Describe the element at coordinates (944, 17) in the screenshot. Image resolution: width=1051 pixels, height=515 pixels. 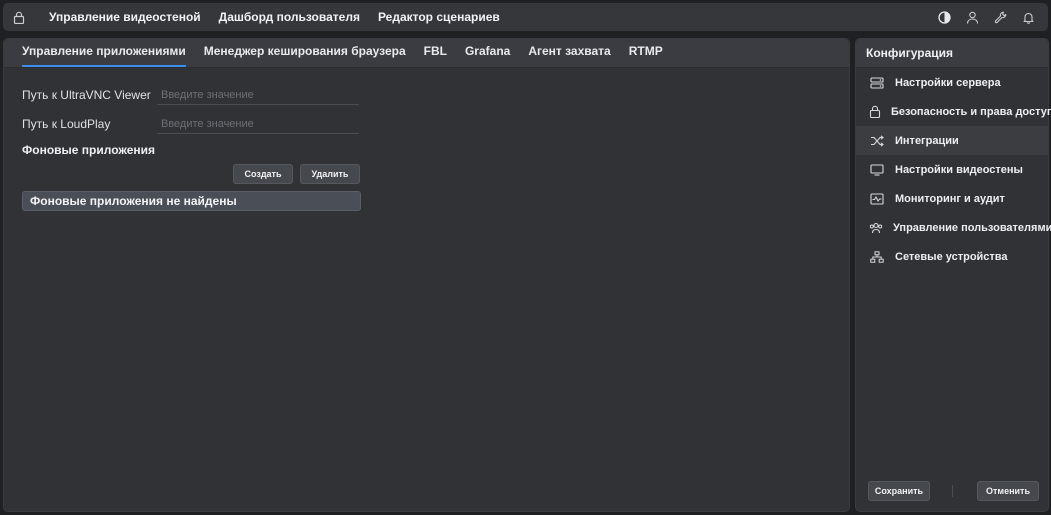
I see `theme-contrast-icon` at that location.